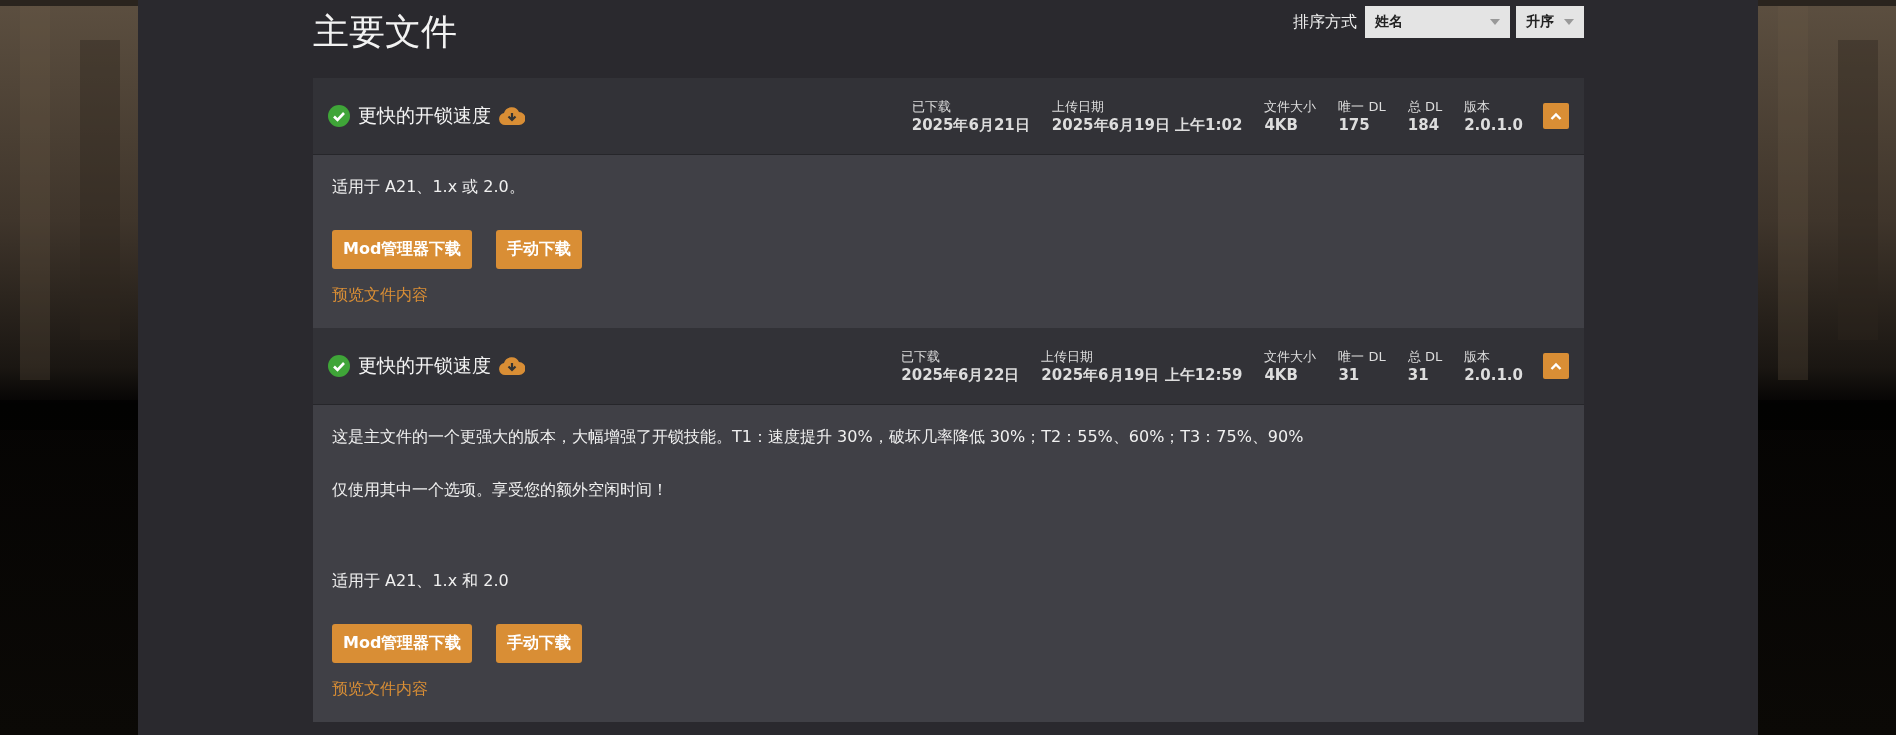 The image size is (1896, 735). I want to click on description-text: 这是主文件的一个更强大的版本，大幅增强了开锁技能。T1：速度提升 30%，破坏几率降低 30%；T2：55%、60%；T3：75%、90%, so click(818, 437).